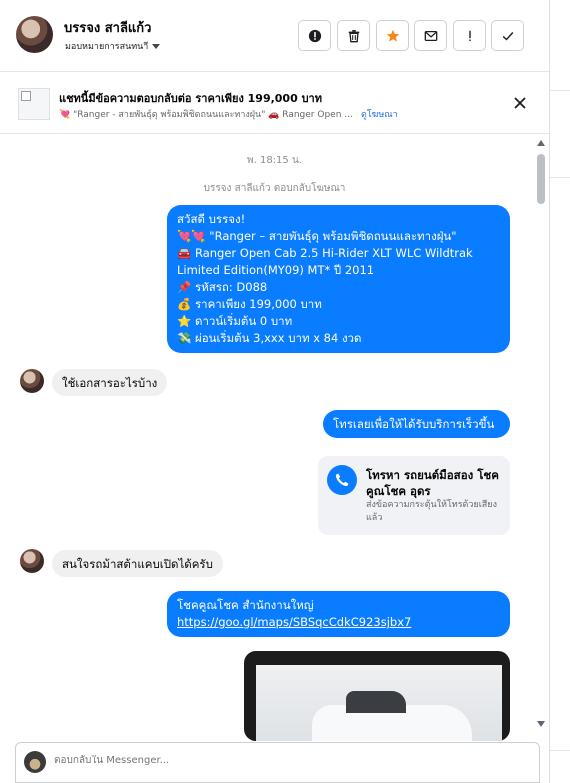  I want to click on location-name: โชคคูณโชค สำนักงานใหญ่, so click(245, 605).